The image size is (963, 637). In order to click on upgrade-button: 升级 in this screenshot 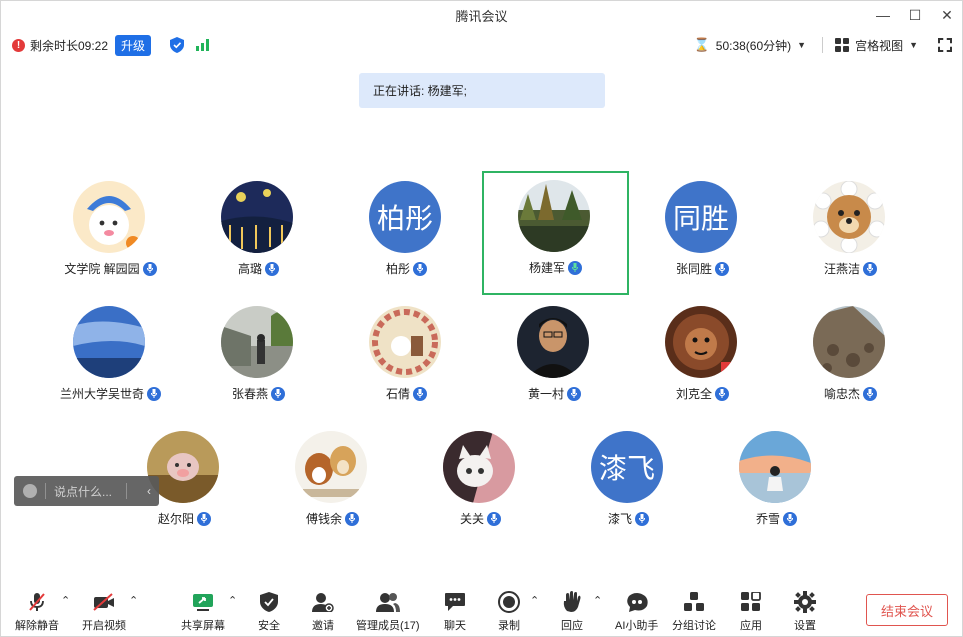, I will do `click(133, 45)`.